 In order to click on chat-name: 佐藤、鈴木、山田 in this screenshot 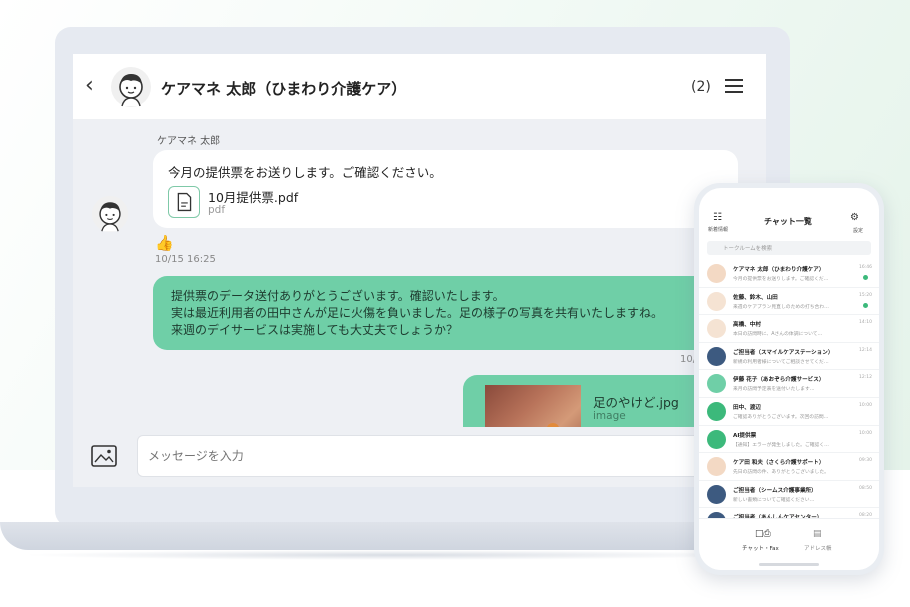, I will do `click(755, 297)`.